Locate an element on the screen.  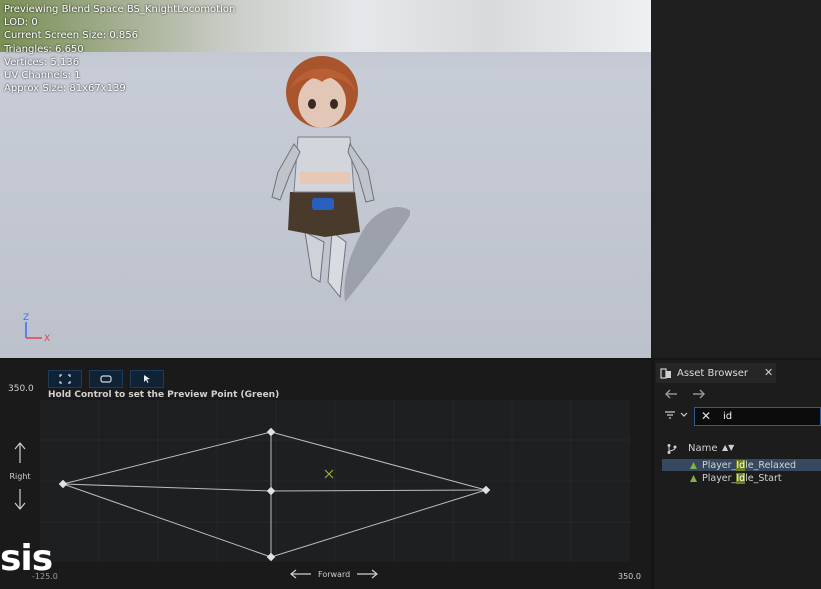
name-column-header: Name is located at coordinates (703, 448).